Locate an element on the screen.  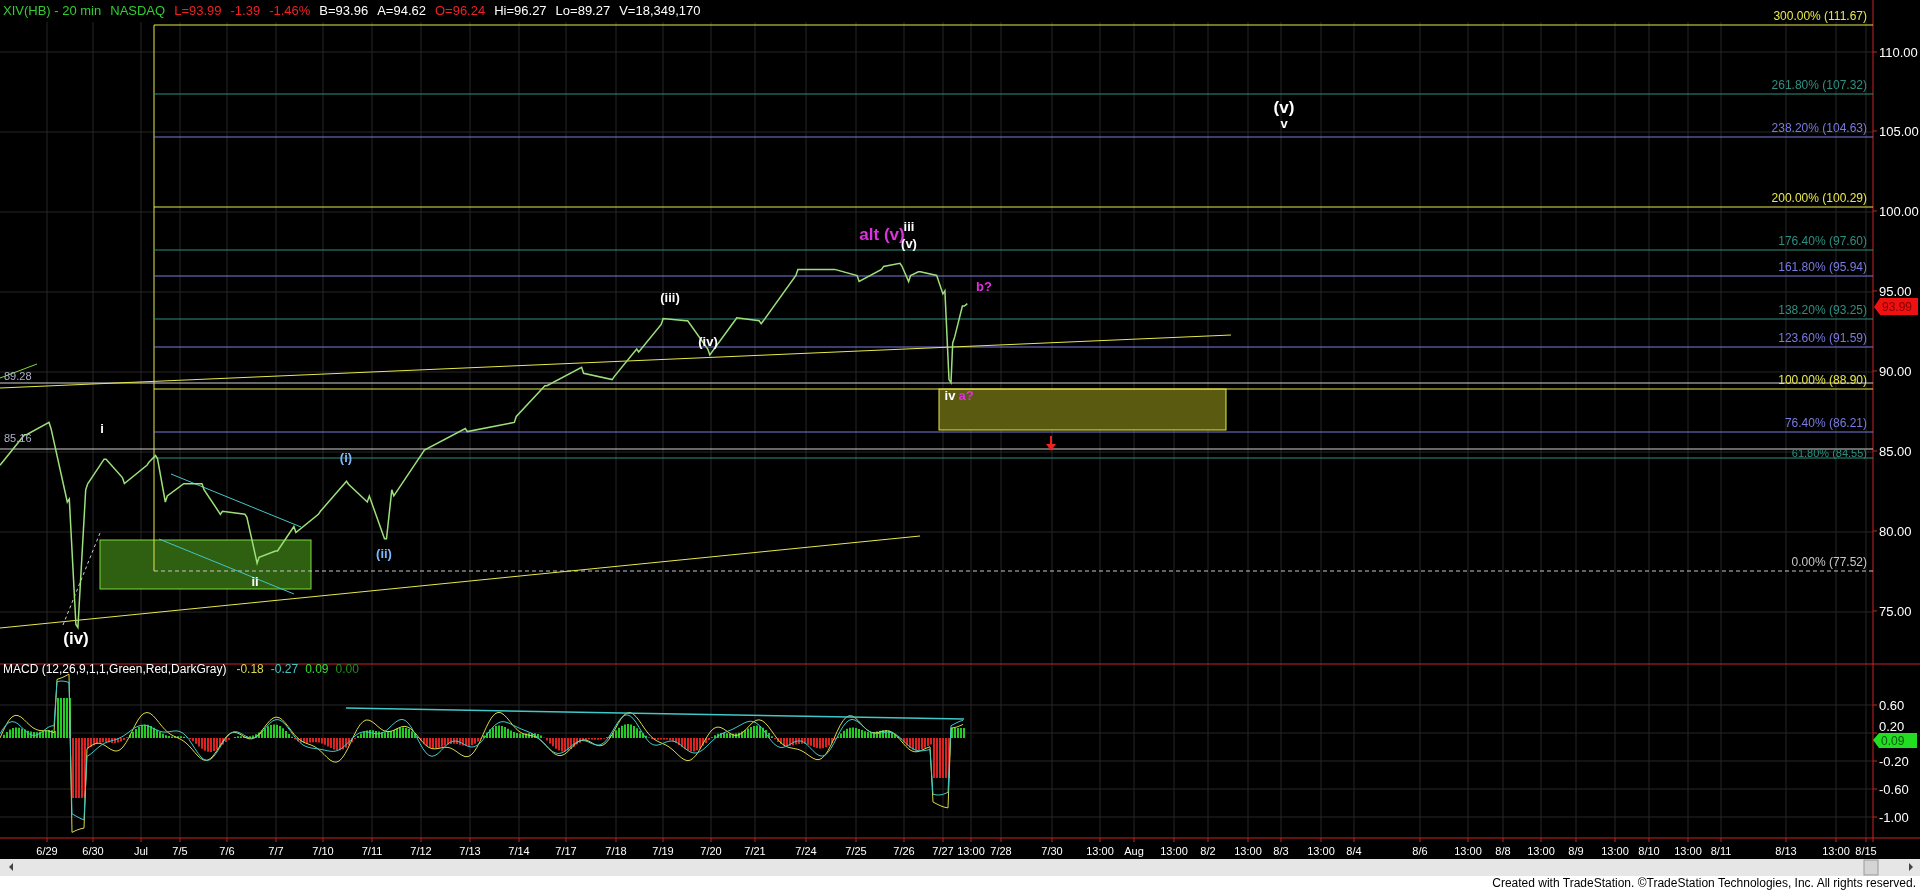
time-axis-label: 7/17 is located at coordinates (566, 851).